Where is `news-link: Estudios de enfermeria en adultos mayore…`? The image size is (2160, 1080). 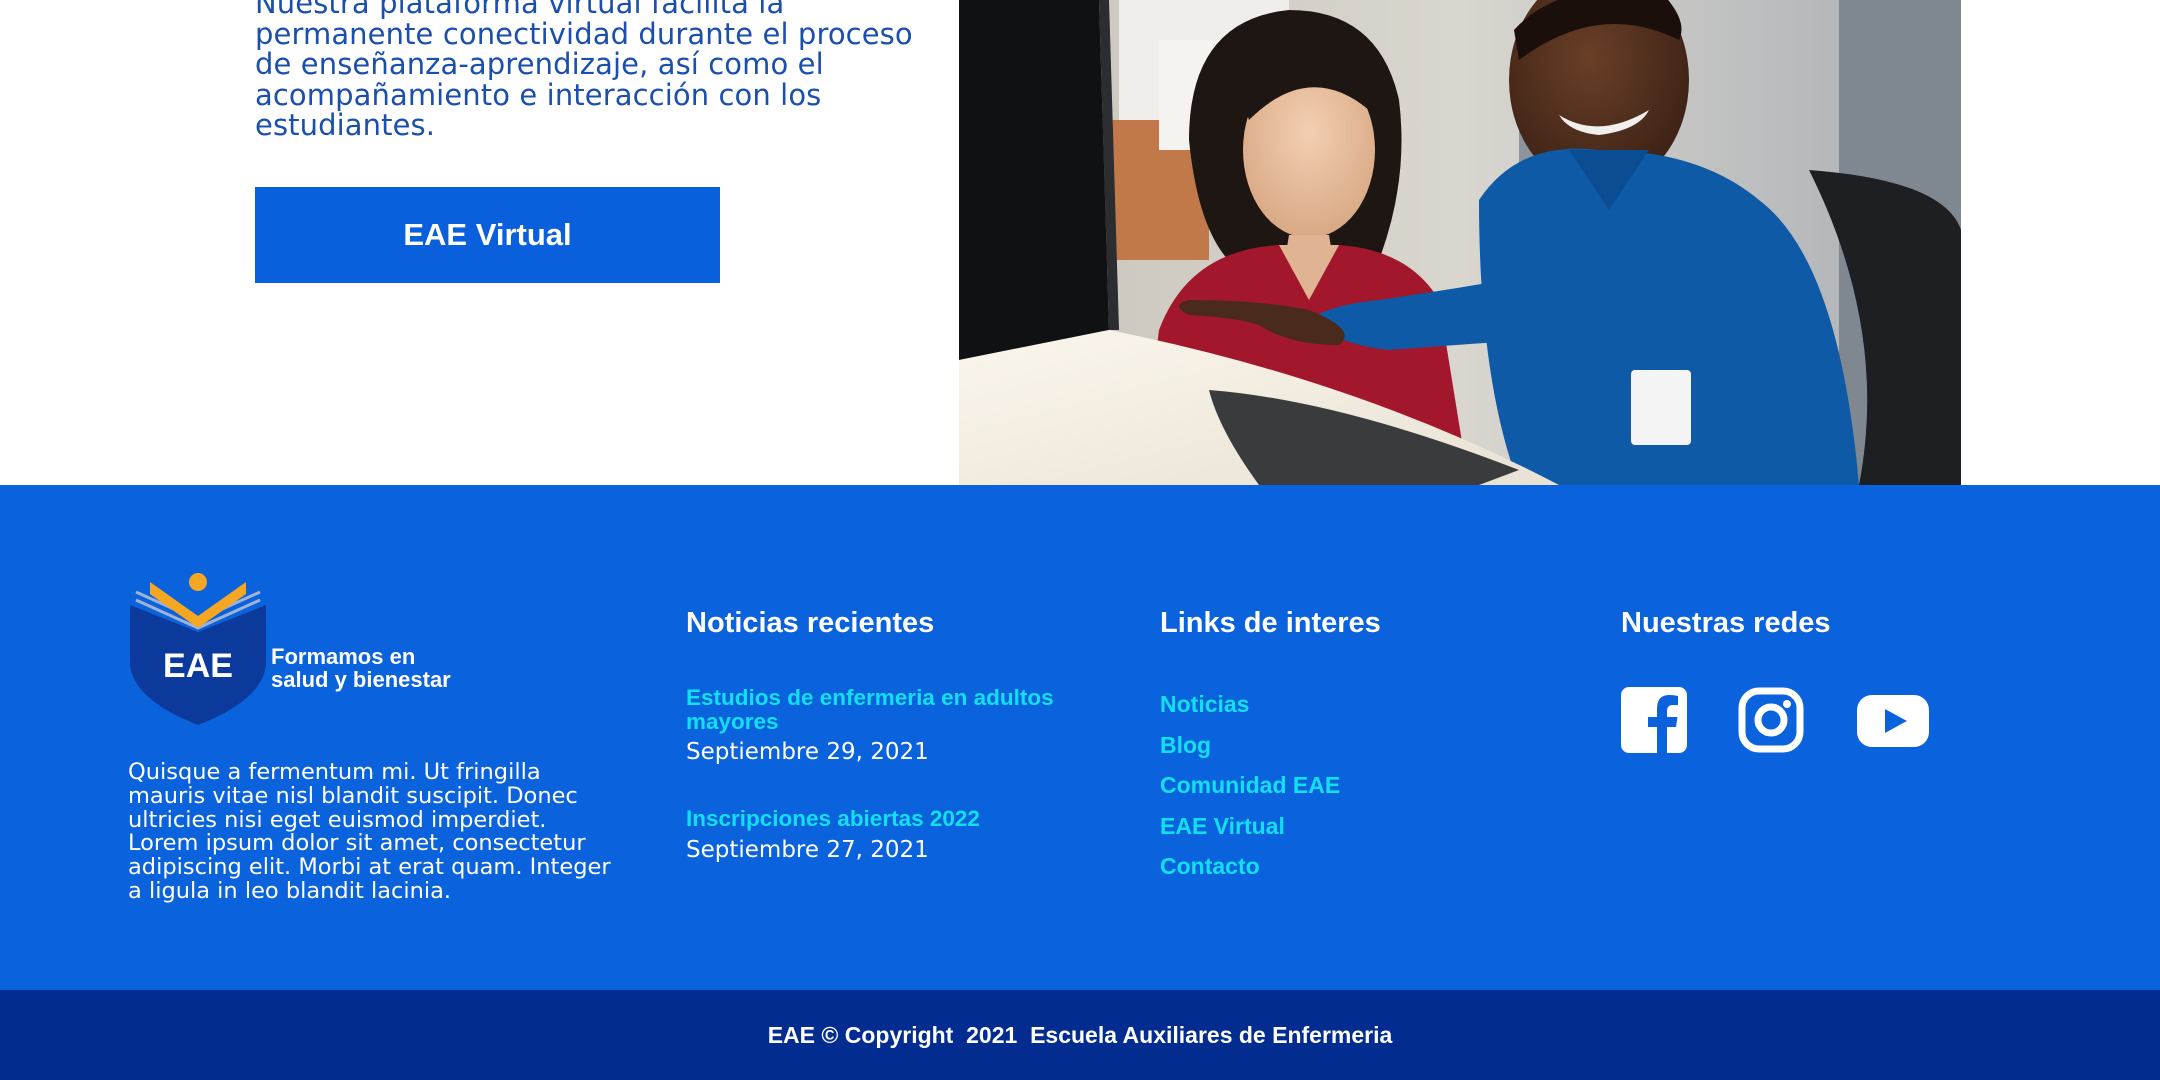
news-link: Estudios de enfermeria en adultos mayore… is located at coordinates (901, 709).